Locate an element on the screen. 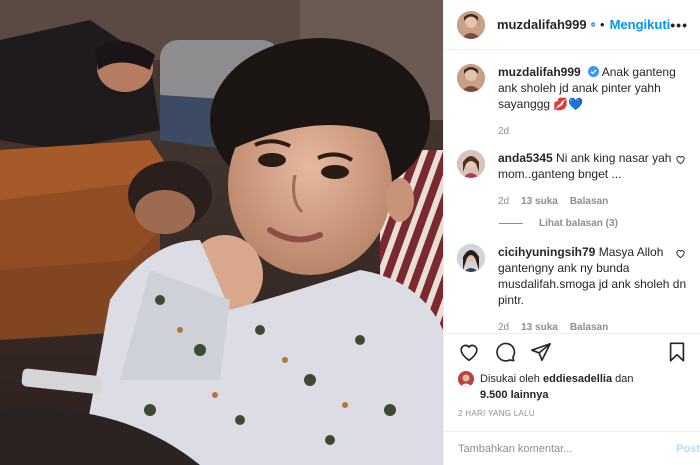 This screenshot has width=700, height=465. author-username: muzdalifah999 is located at coordinates (542, 24).